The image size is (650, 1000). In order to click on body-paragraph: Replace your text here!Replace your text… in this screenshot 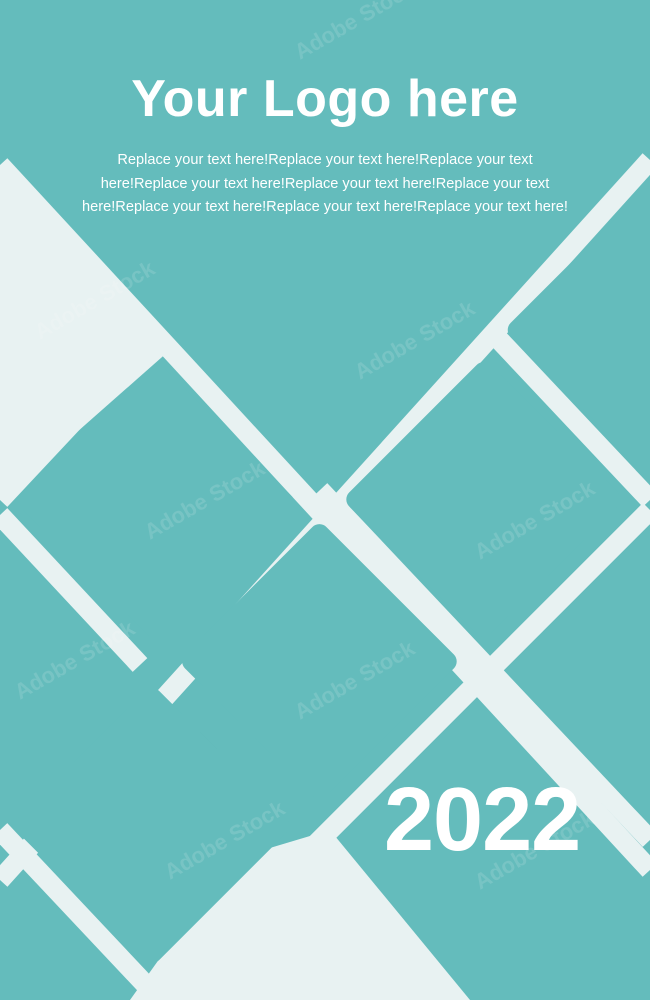, I will do `click(325, 183)`.